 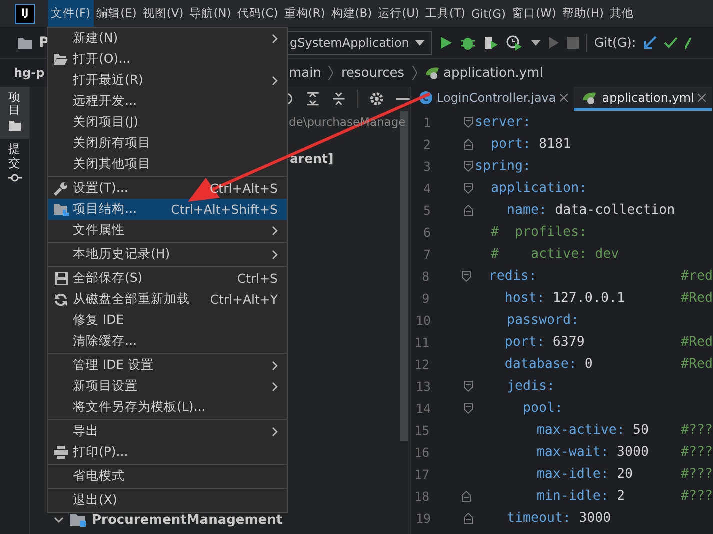 I want to click on module-label: arent], so click(x=312, y=158).